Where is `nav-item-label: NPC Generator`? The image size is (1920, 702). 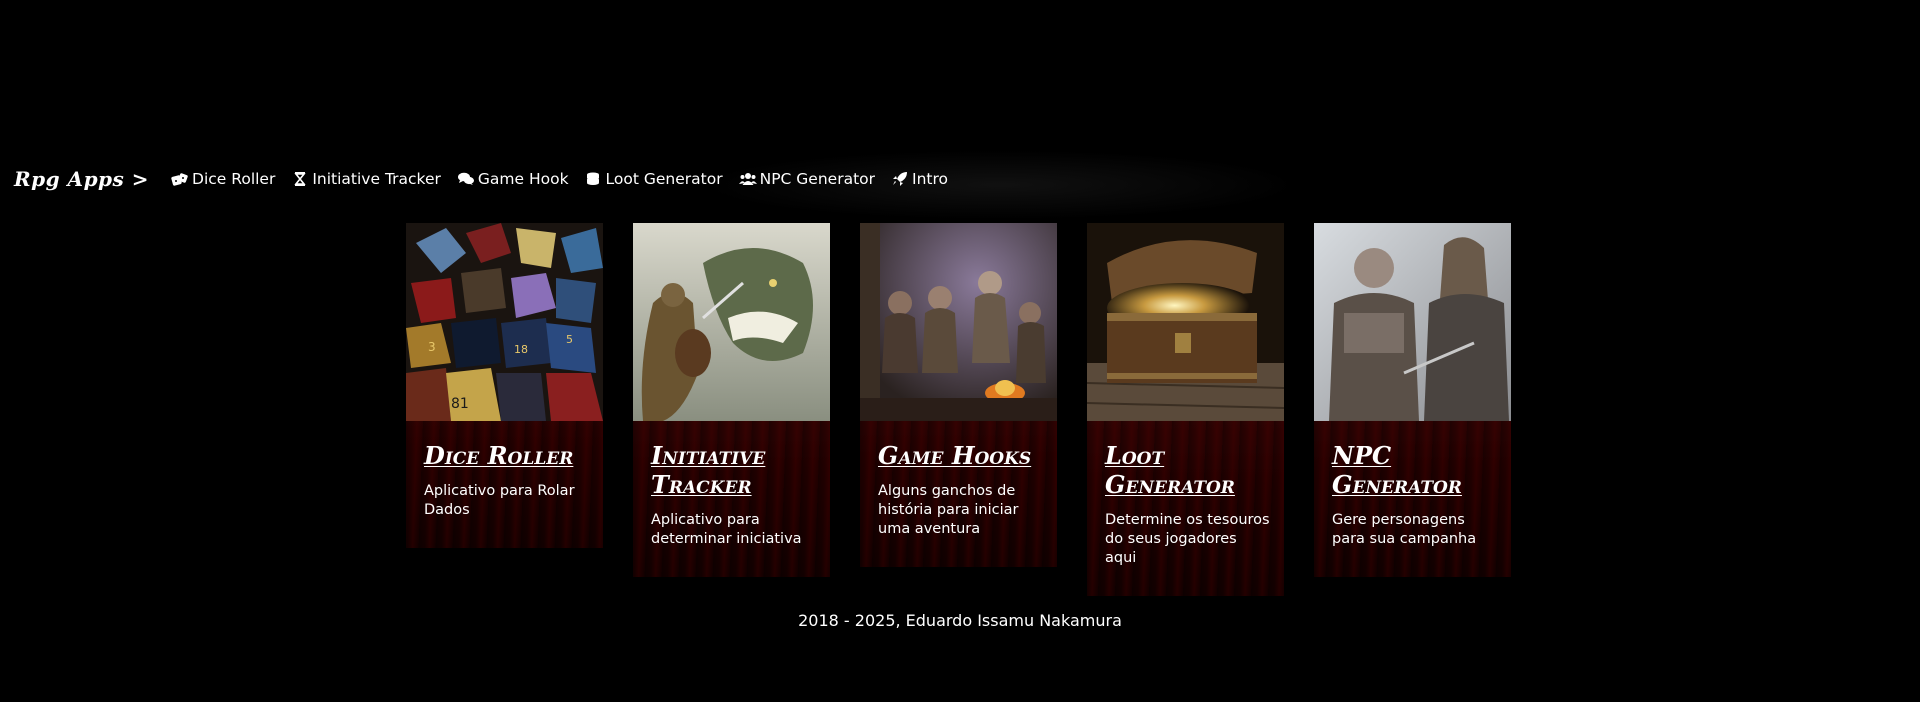 nav-item-label: NPC Generator is located at coordinates (817, 179).